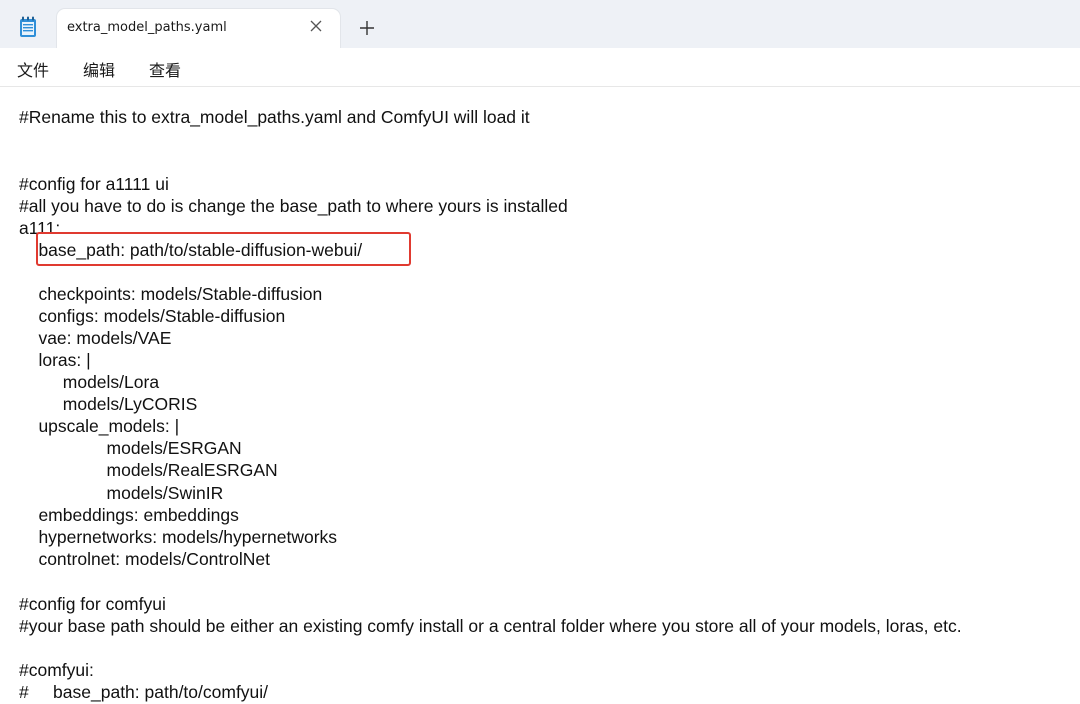  I want to click on menu-edit: 编辑, so click(99, 69).